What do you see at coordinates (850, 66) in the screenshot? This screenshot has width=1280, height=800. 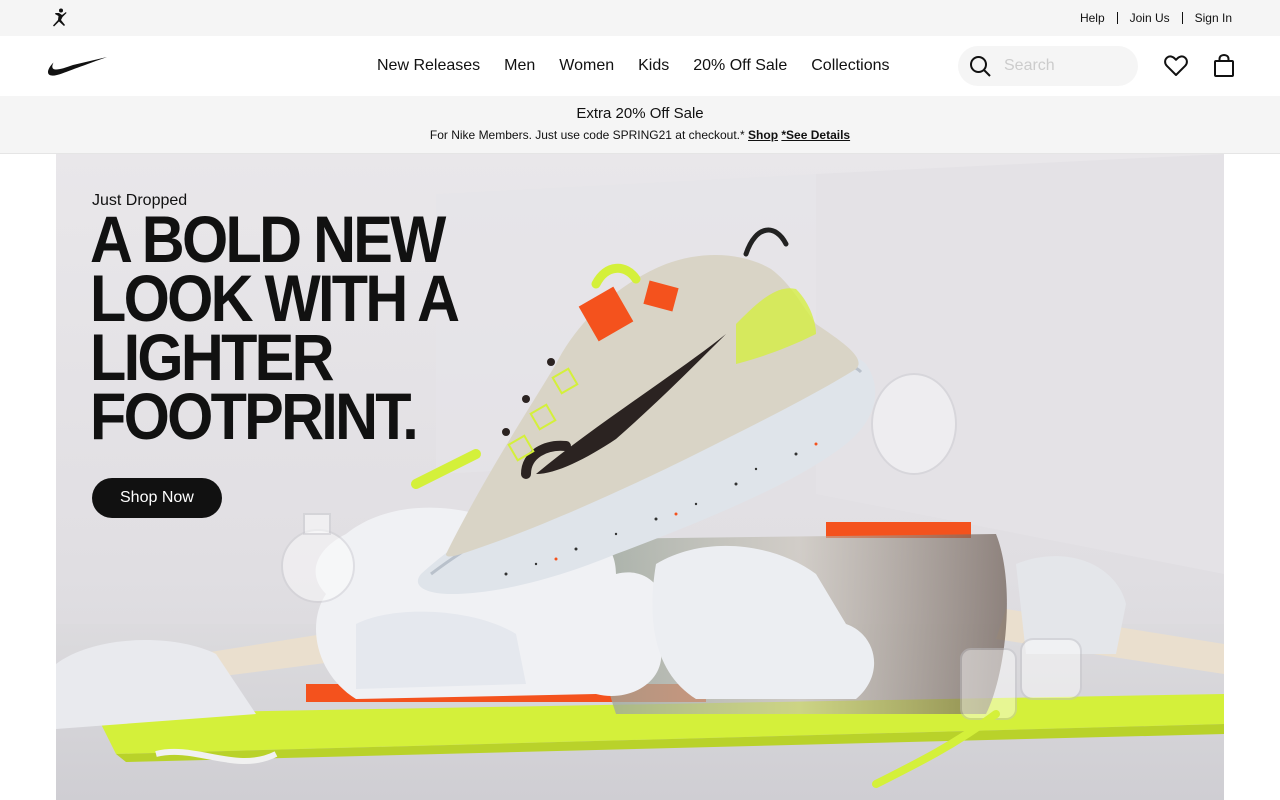 I see `nav-collections: Collections` at bounding box center [850, 66].